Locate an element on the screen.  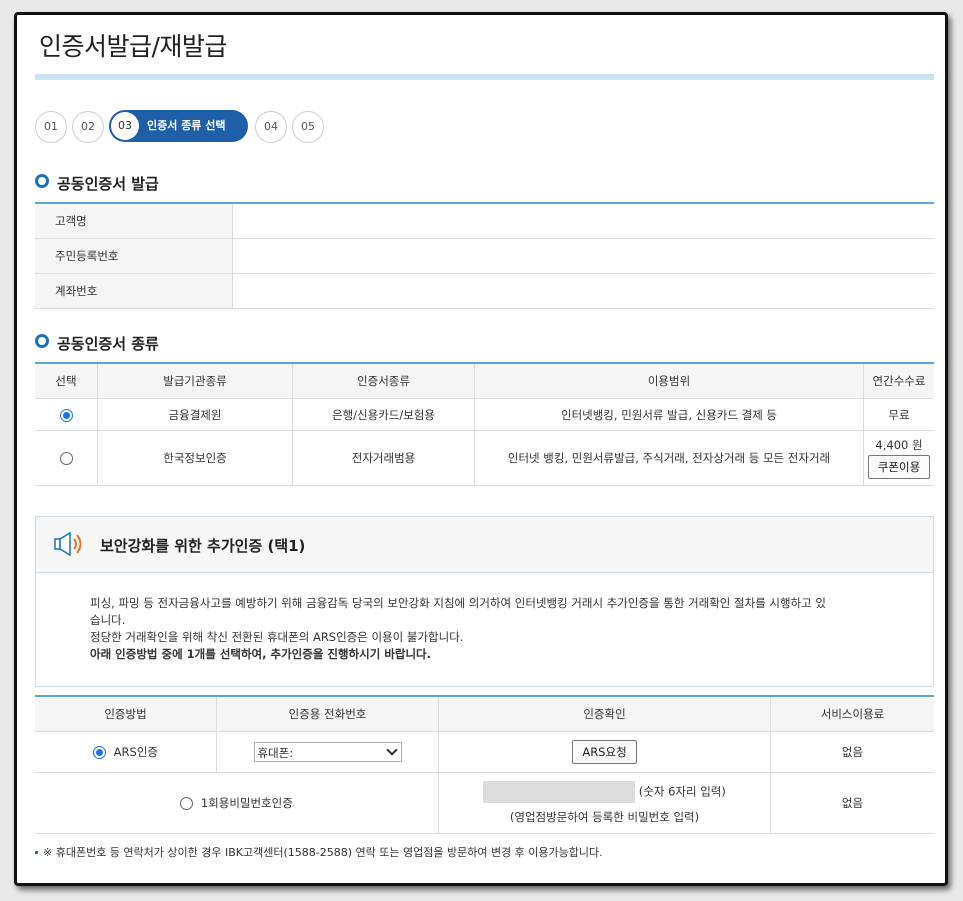
step-01: 01 is located at coordinates (51, 127).